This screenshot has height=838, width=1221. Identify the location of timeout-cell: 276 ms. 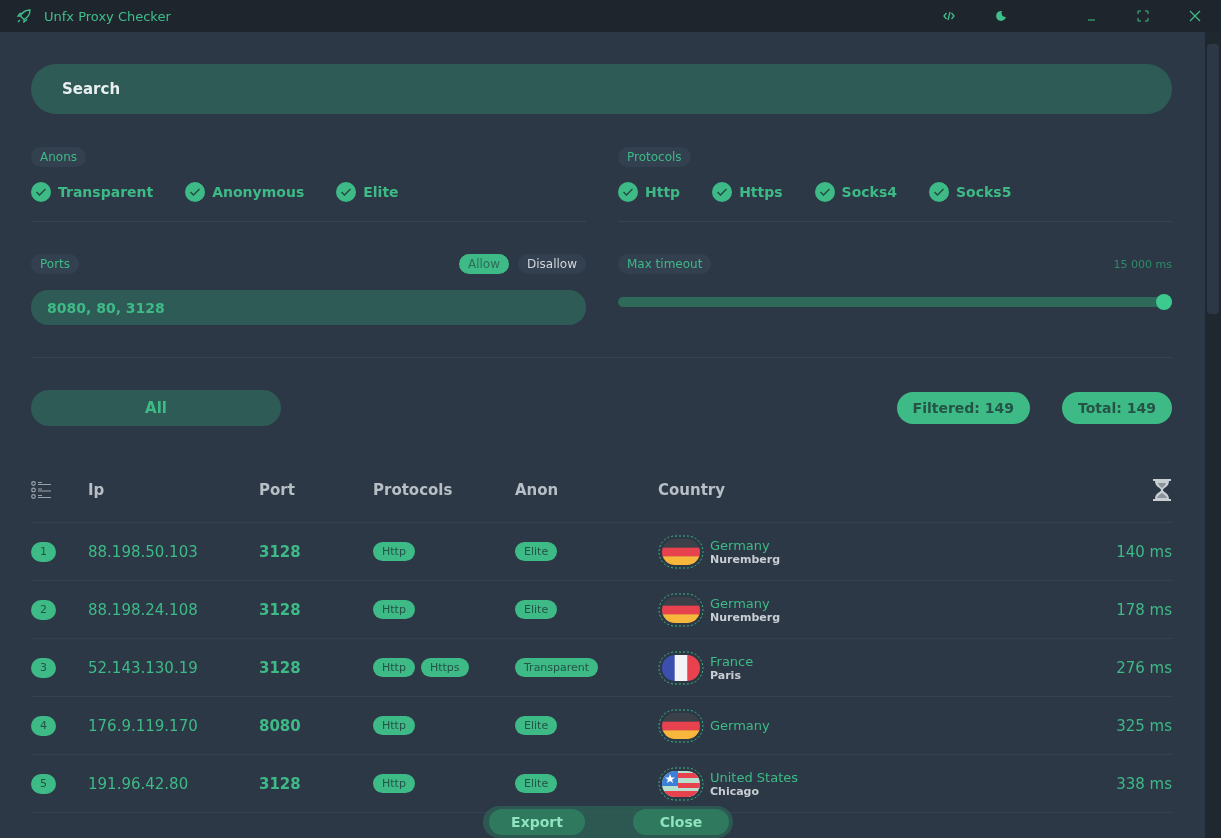
(1144, 667).